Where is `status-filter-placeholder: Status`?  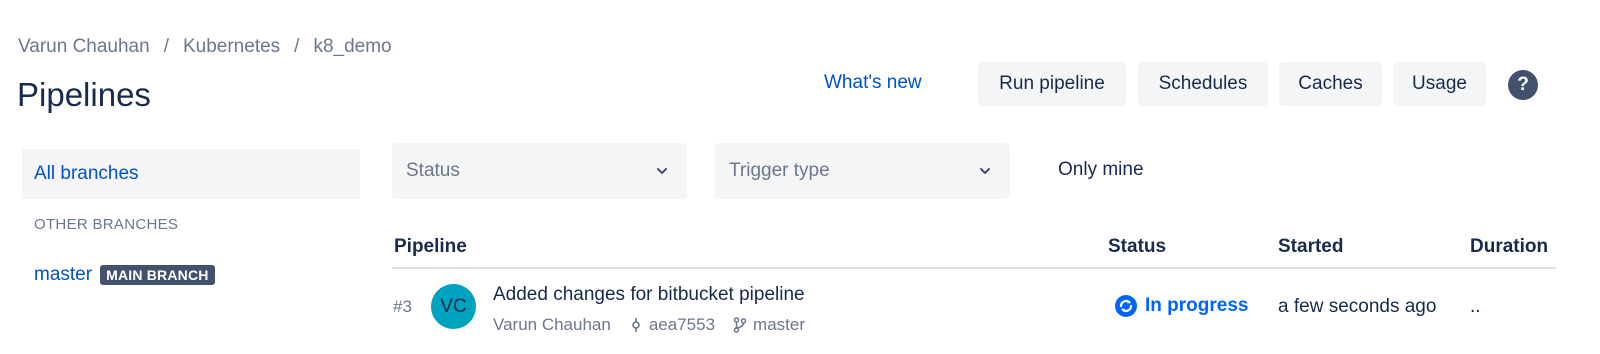 status-filter-placeholder: Status is located at coordinates (433, 170).